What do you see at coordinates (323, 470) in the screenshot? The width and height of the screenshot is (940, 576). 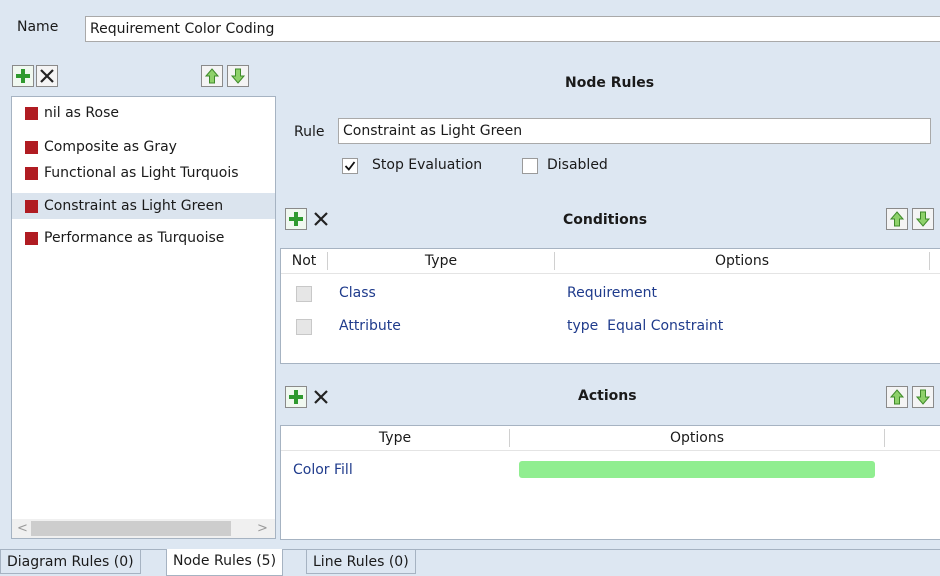 I see `action-type: Color Fill` at bounding box center [323, 470].